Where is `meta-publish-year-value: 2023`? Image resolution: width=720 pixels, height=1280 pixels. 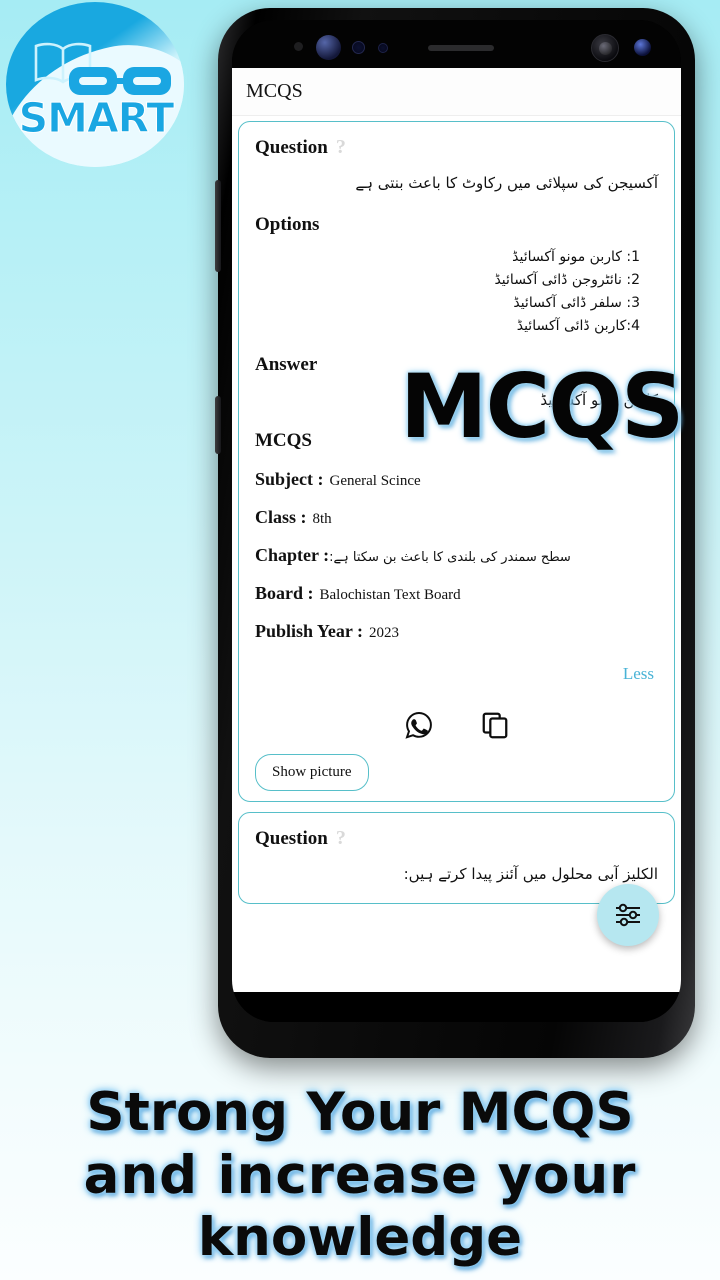
meta-publish-year-value: 2023 is located at coordinates (384, 633).